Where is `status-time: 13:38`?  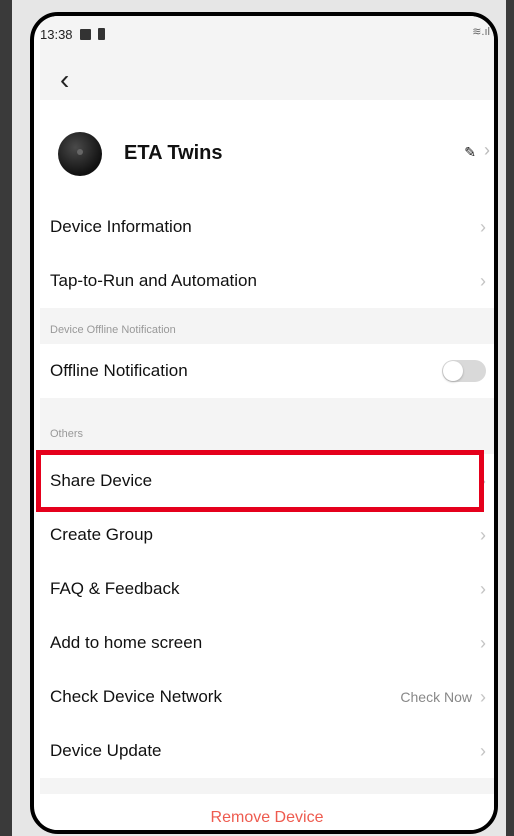
status-time: 13:38 is located at coordinates (56, 34).